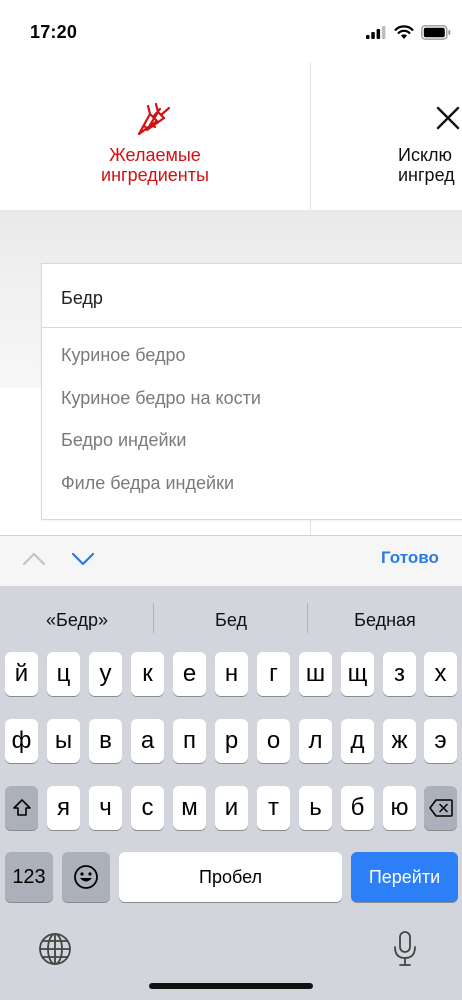 The width and height of the screenshot is (462, 1000). Describe the element at coordinates (63, 808) in the screenshot. I see `key-letter: я` at that location.